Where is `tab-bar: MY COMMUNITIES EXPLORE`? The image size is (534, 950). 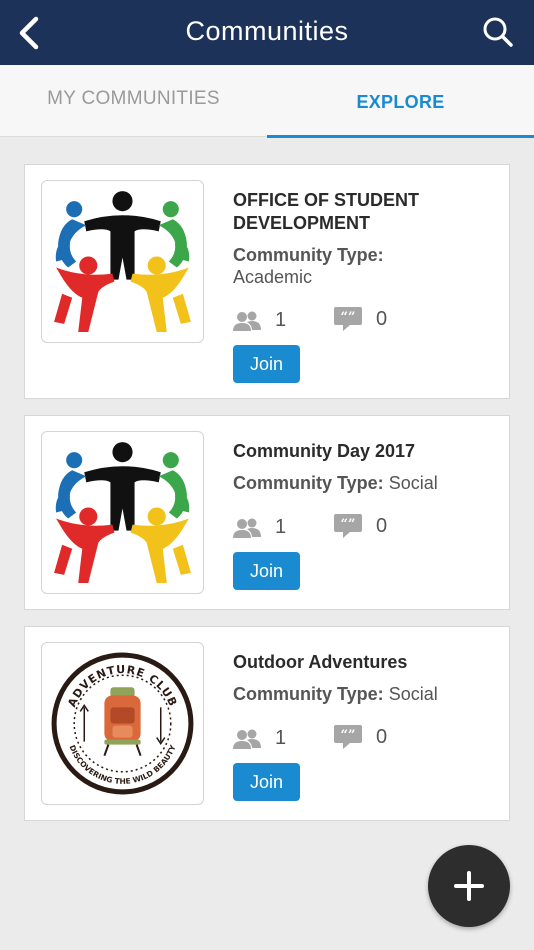
tab-bar: MY COMMUNITIES EXPLORE is located at coordinates (267, 101).